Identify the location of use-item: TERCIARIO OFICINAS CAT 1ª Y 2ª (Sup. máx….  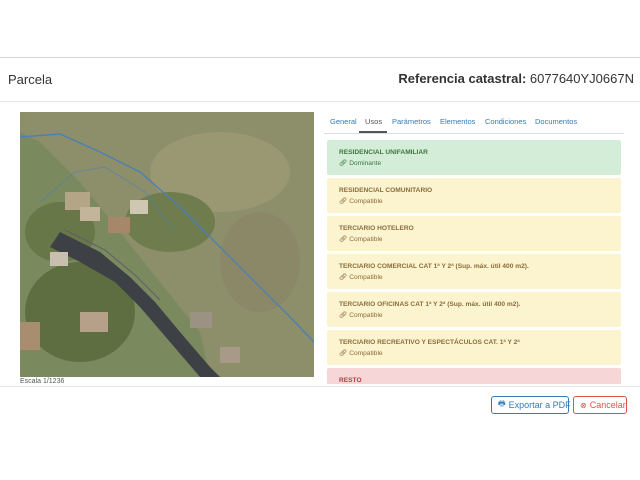
(474, 309).